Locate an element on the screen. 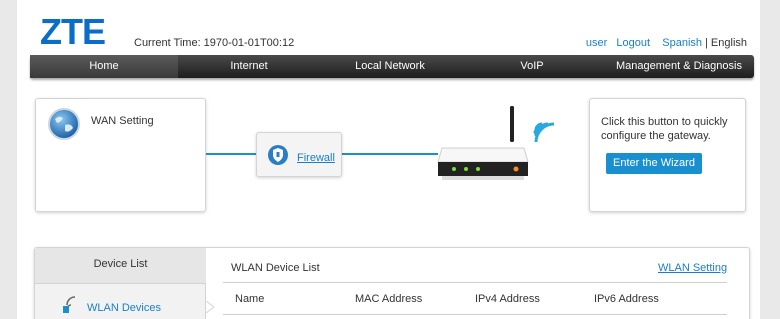  connector-line-left is located at coordinates (231, 154).